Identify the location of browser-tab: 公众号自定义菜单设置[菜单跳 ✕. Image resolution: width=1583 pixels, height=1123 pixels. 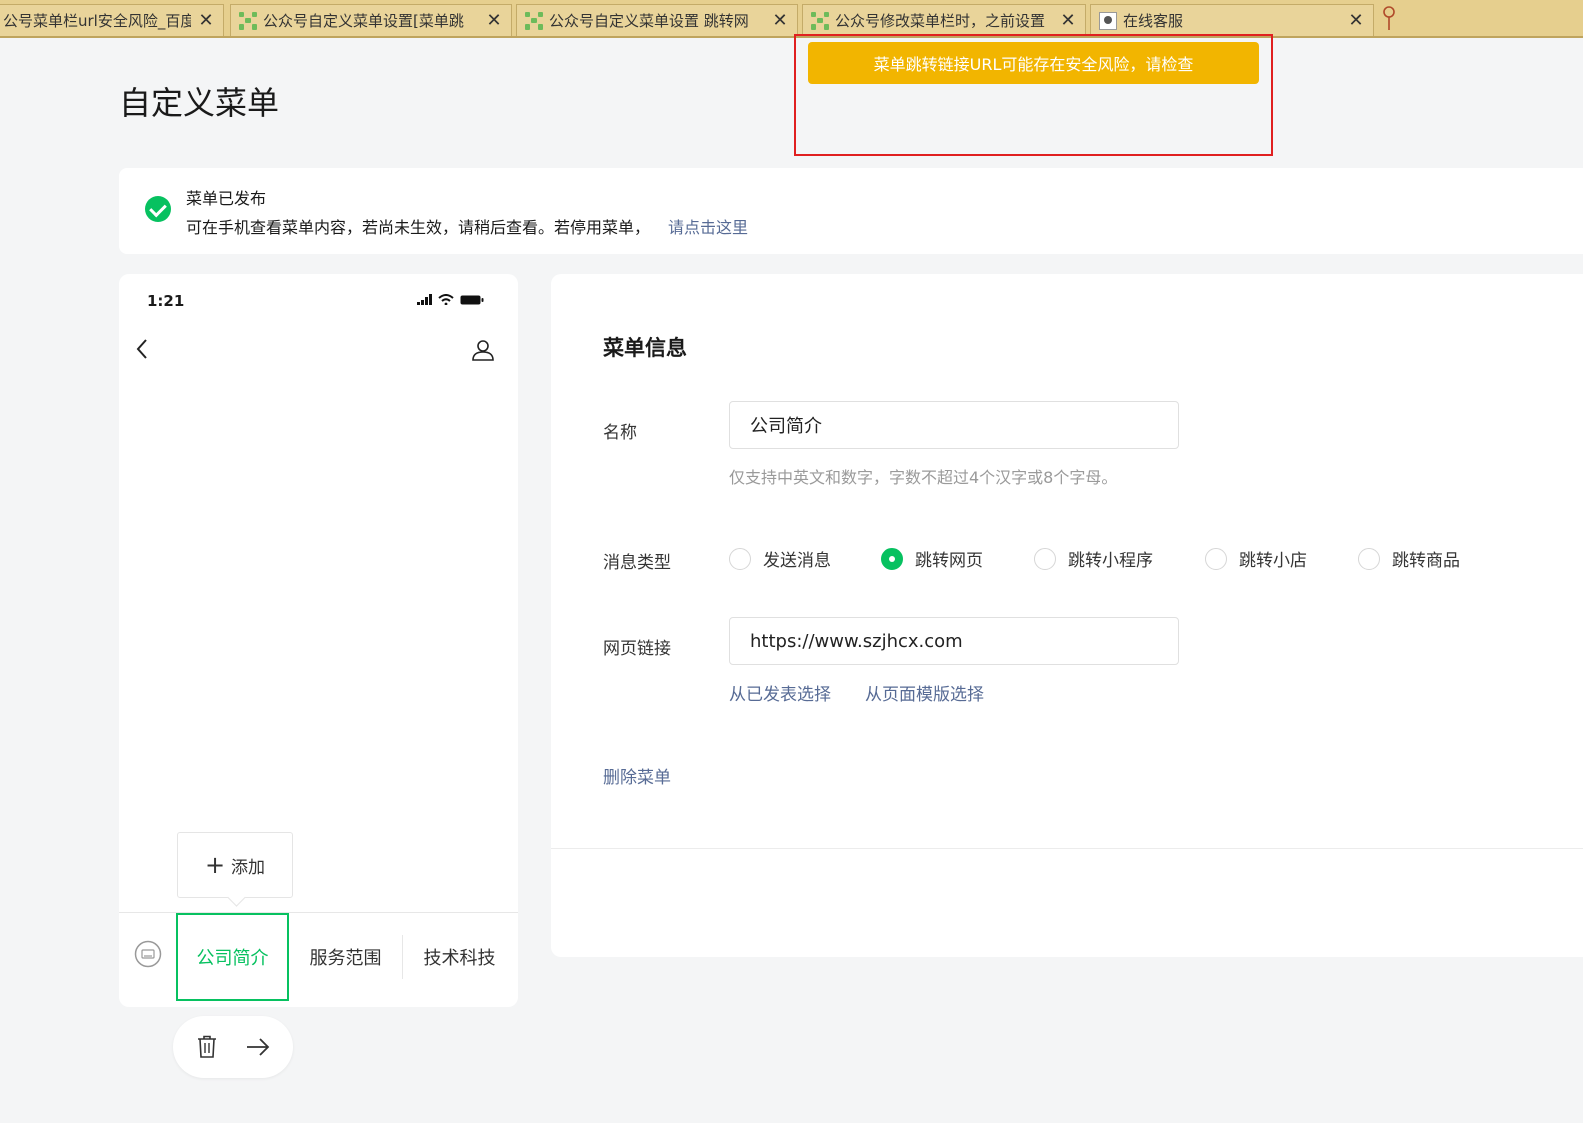
(371, 20).